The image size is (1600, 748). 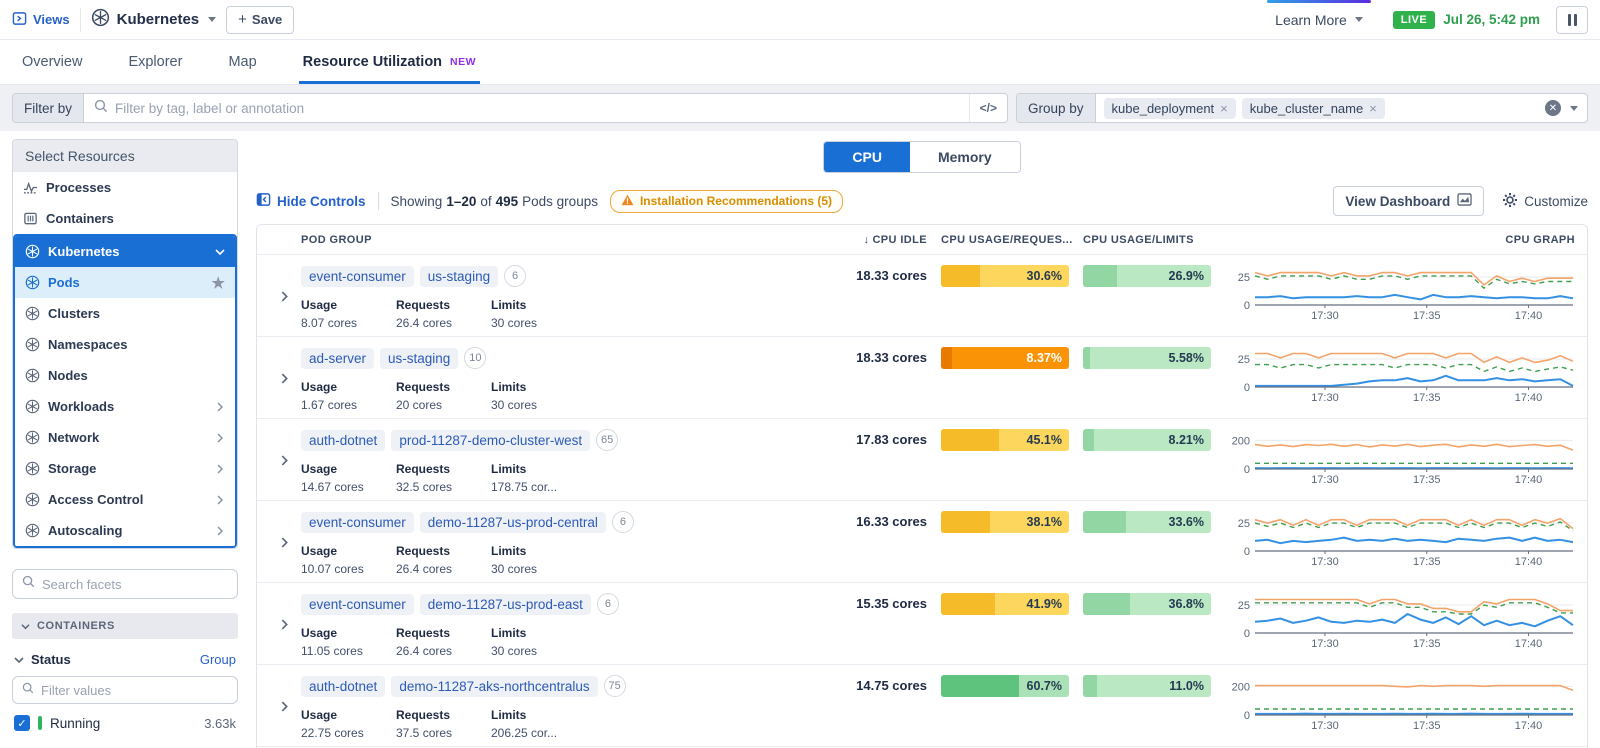 What do you see at coordinates (735, 201) in the screenshot?
I see `recommendations-label: Installation Recommendations (5)` at bounding box center [735, 201].